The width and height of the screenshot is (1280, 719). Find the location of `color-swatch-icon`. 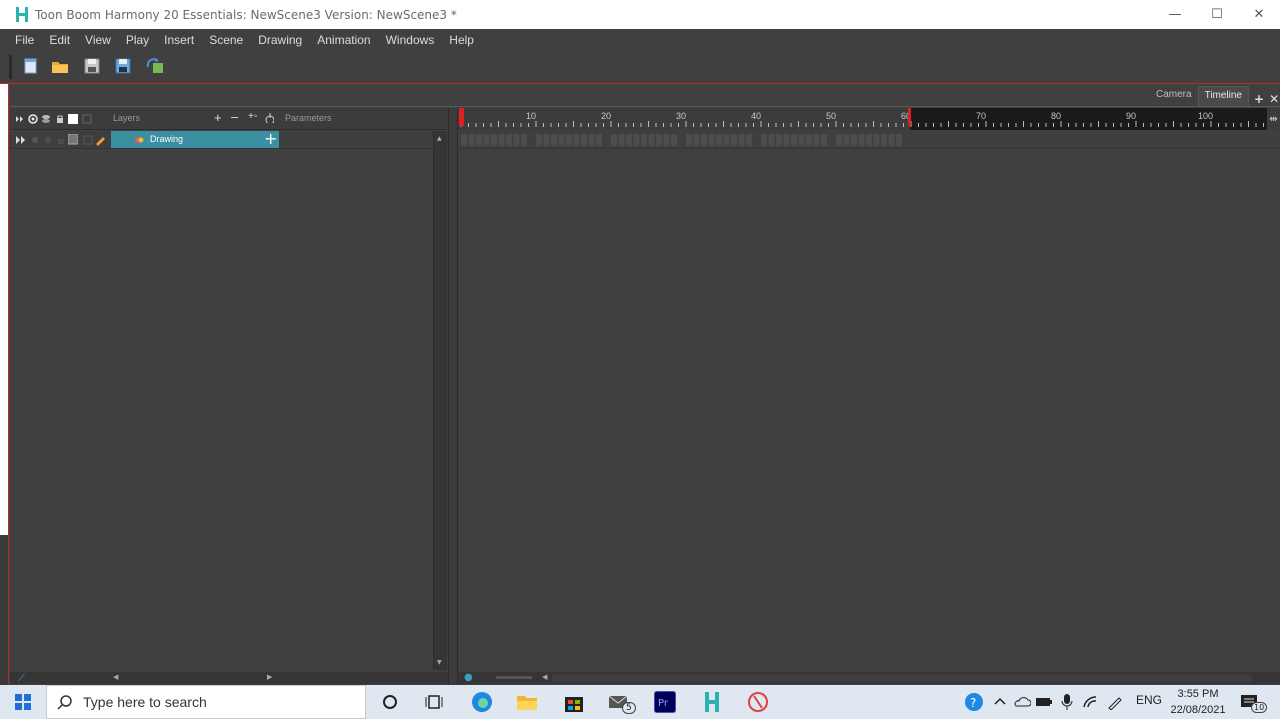

color-swatch-icon is located at coordinates (73, 119).